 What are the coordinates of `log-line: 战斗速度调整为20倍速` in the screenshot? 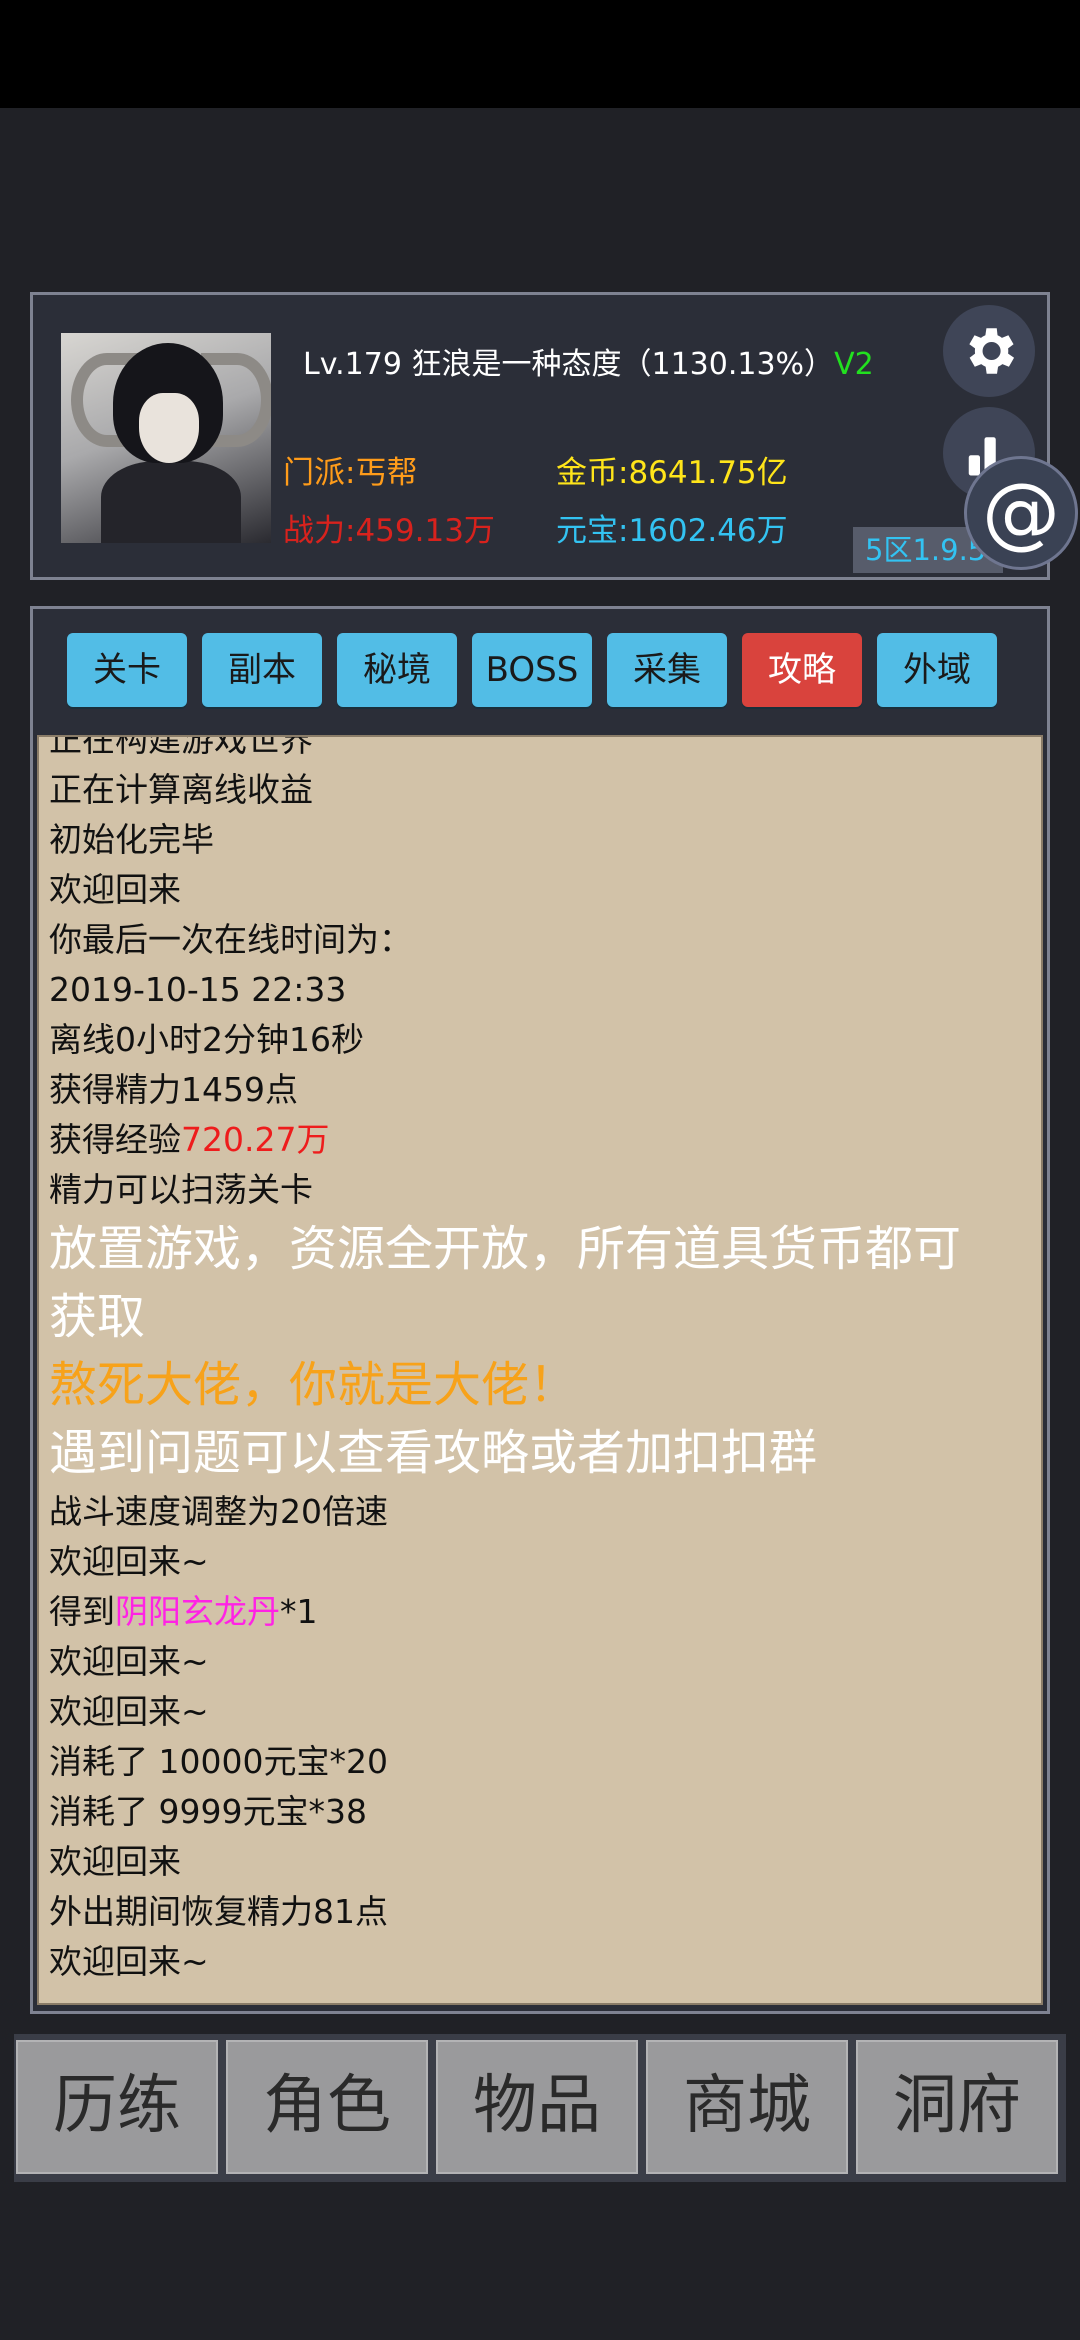 It's located at (218, 1511).